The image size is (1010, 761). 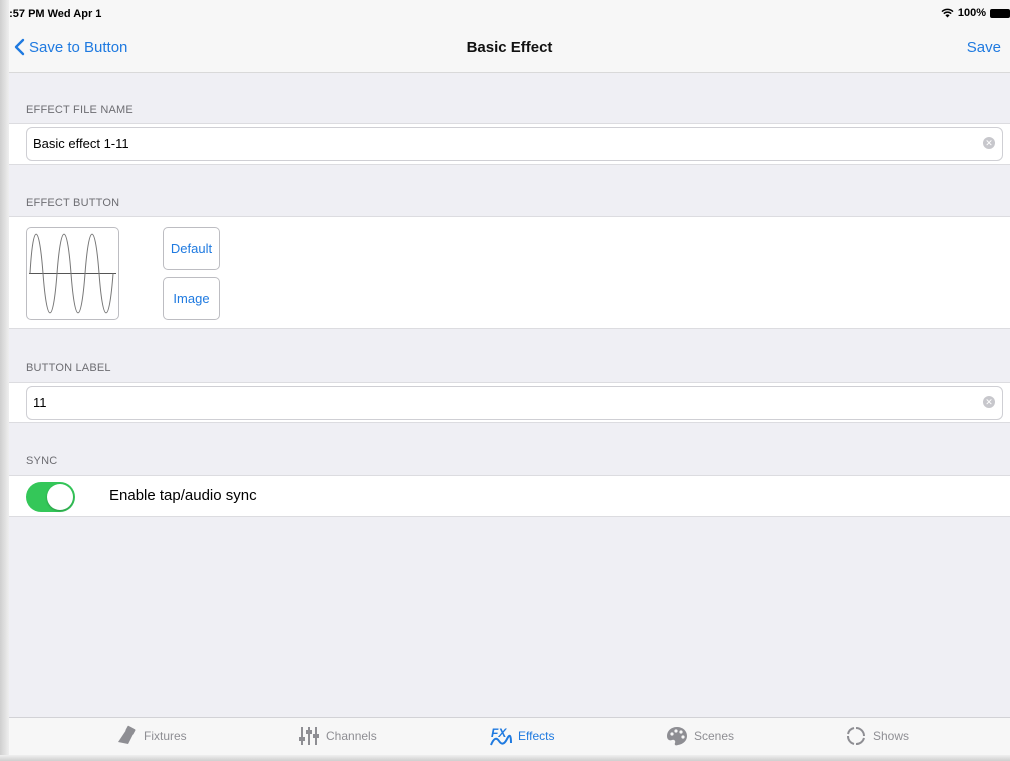 I want to click on status-indicators: 100%, so click(x=975, y=13).